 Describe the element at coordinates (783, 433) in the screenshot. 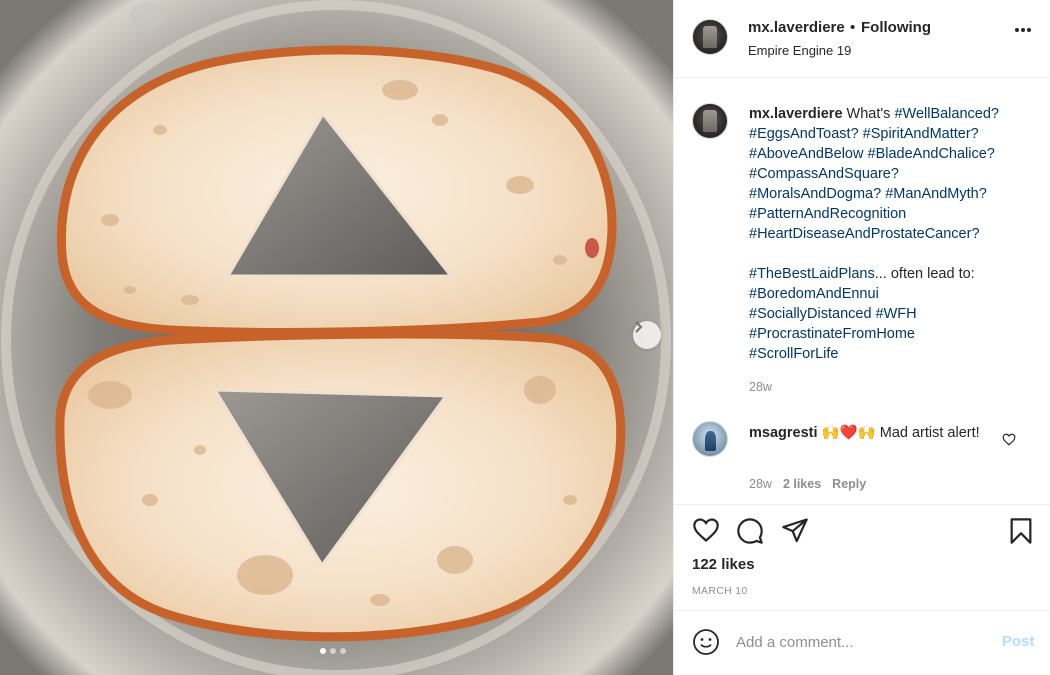

I see `comment-username: msagresti` at that location.